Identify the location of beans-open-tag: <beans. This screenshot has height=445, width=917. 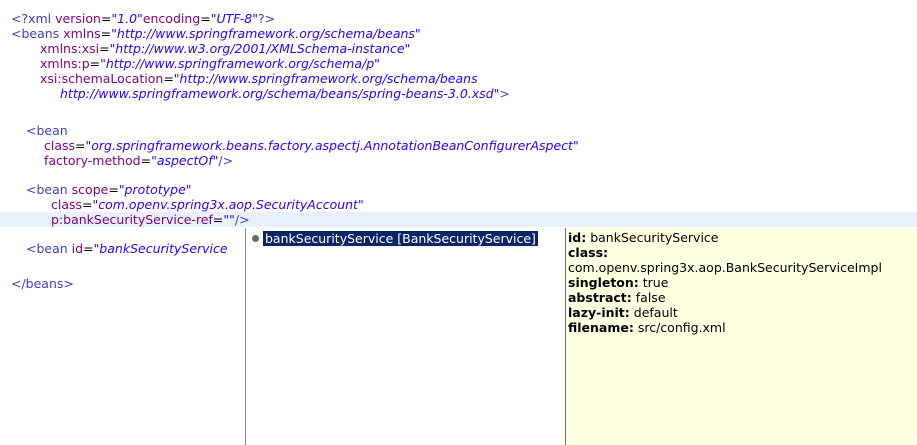
(37, 33).